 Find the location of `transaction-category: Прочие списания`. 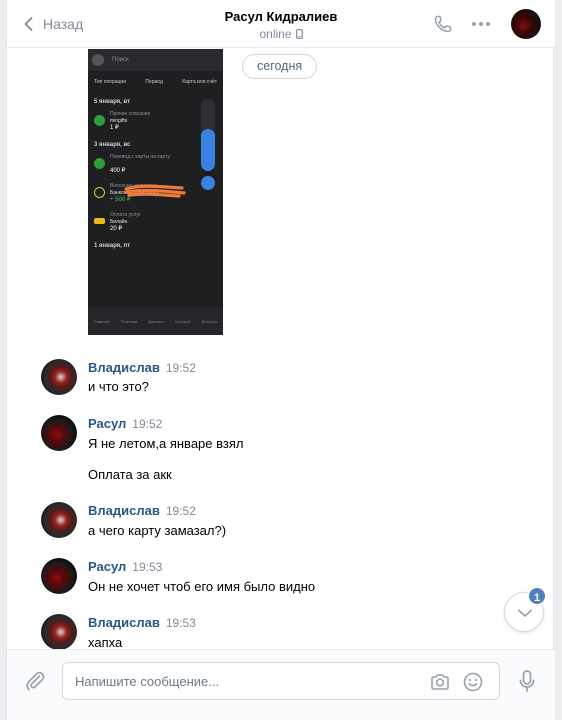

transaction-category: Прочие списания is located at coordinates (130, 114).